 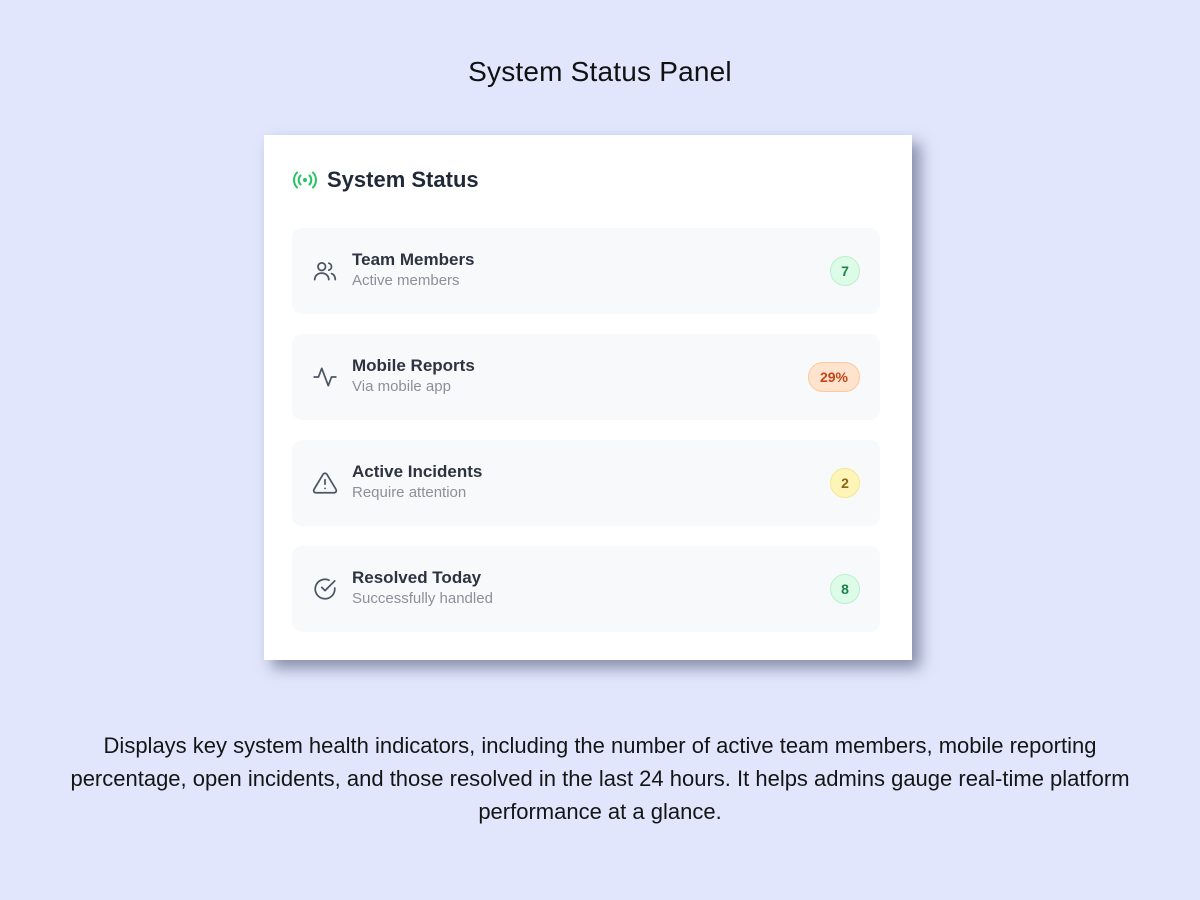 I want to click on row-label: Resolved Today, so click(x=417, y=577).